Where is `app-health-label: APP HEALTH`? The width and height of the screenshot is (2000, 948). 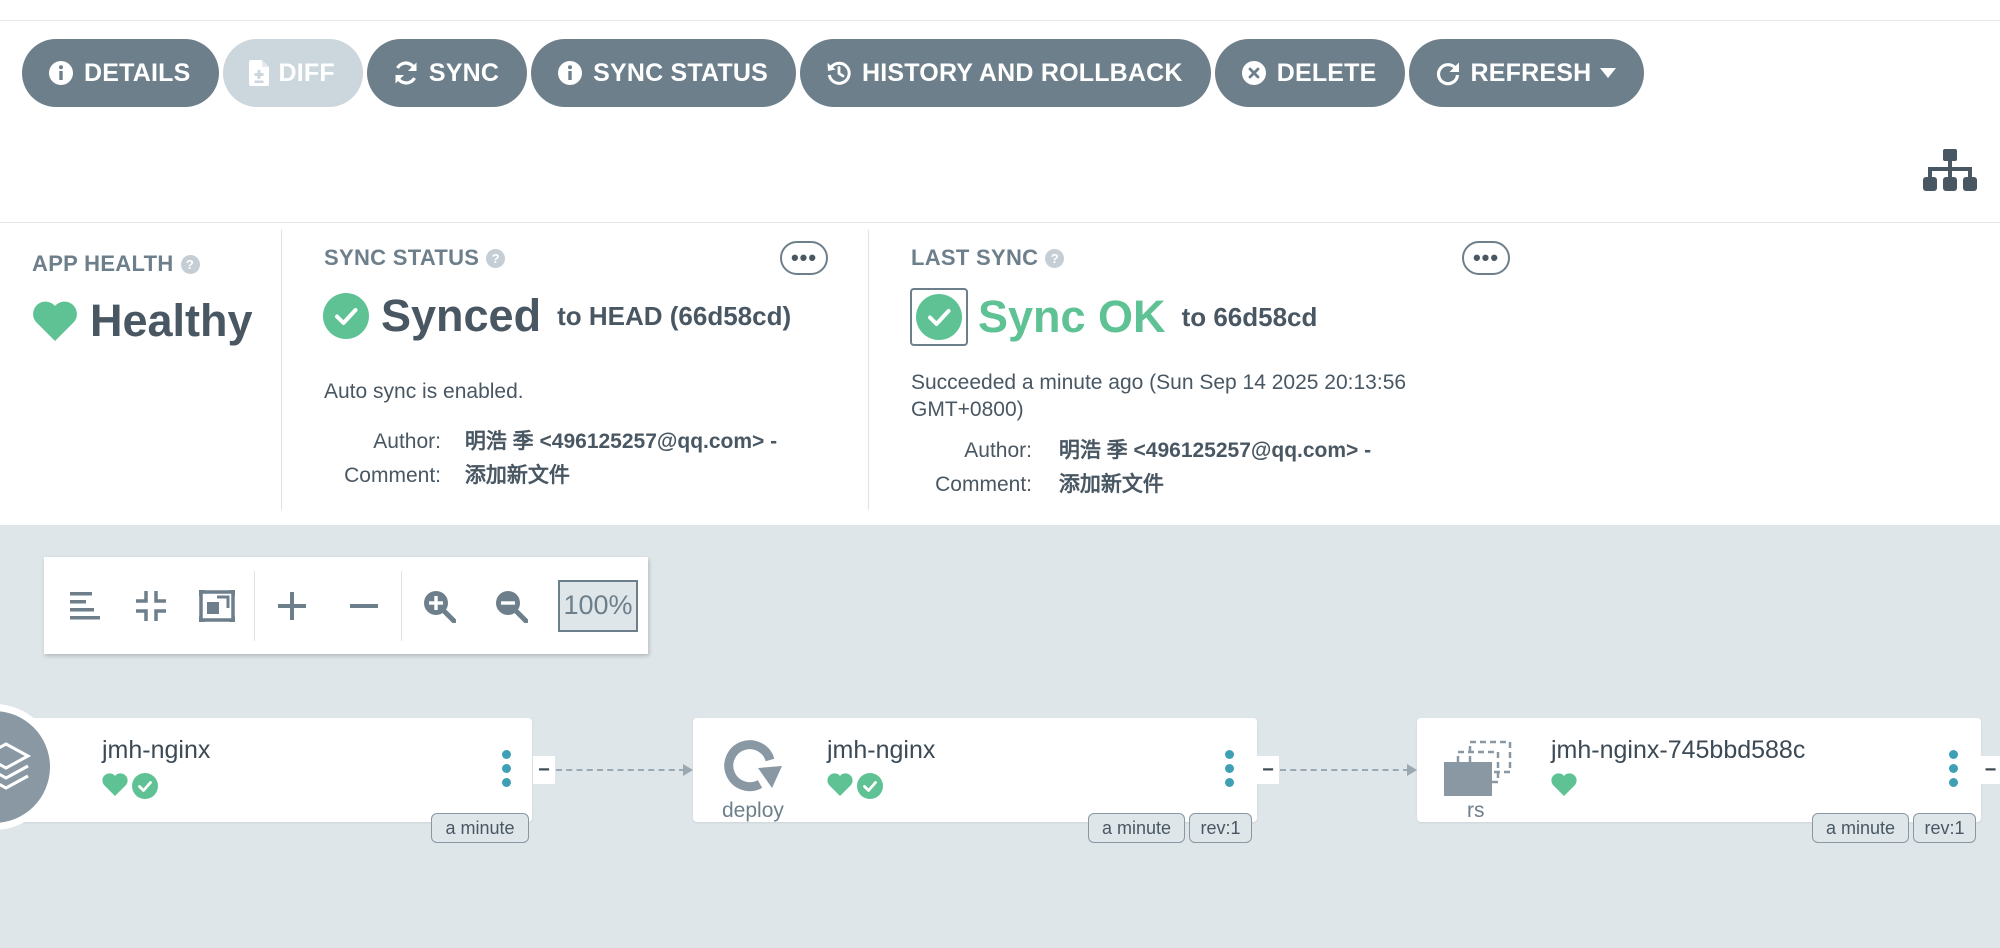
app-health-label: APP HEALTH is located at coordinates (103, 263).